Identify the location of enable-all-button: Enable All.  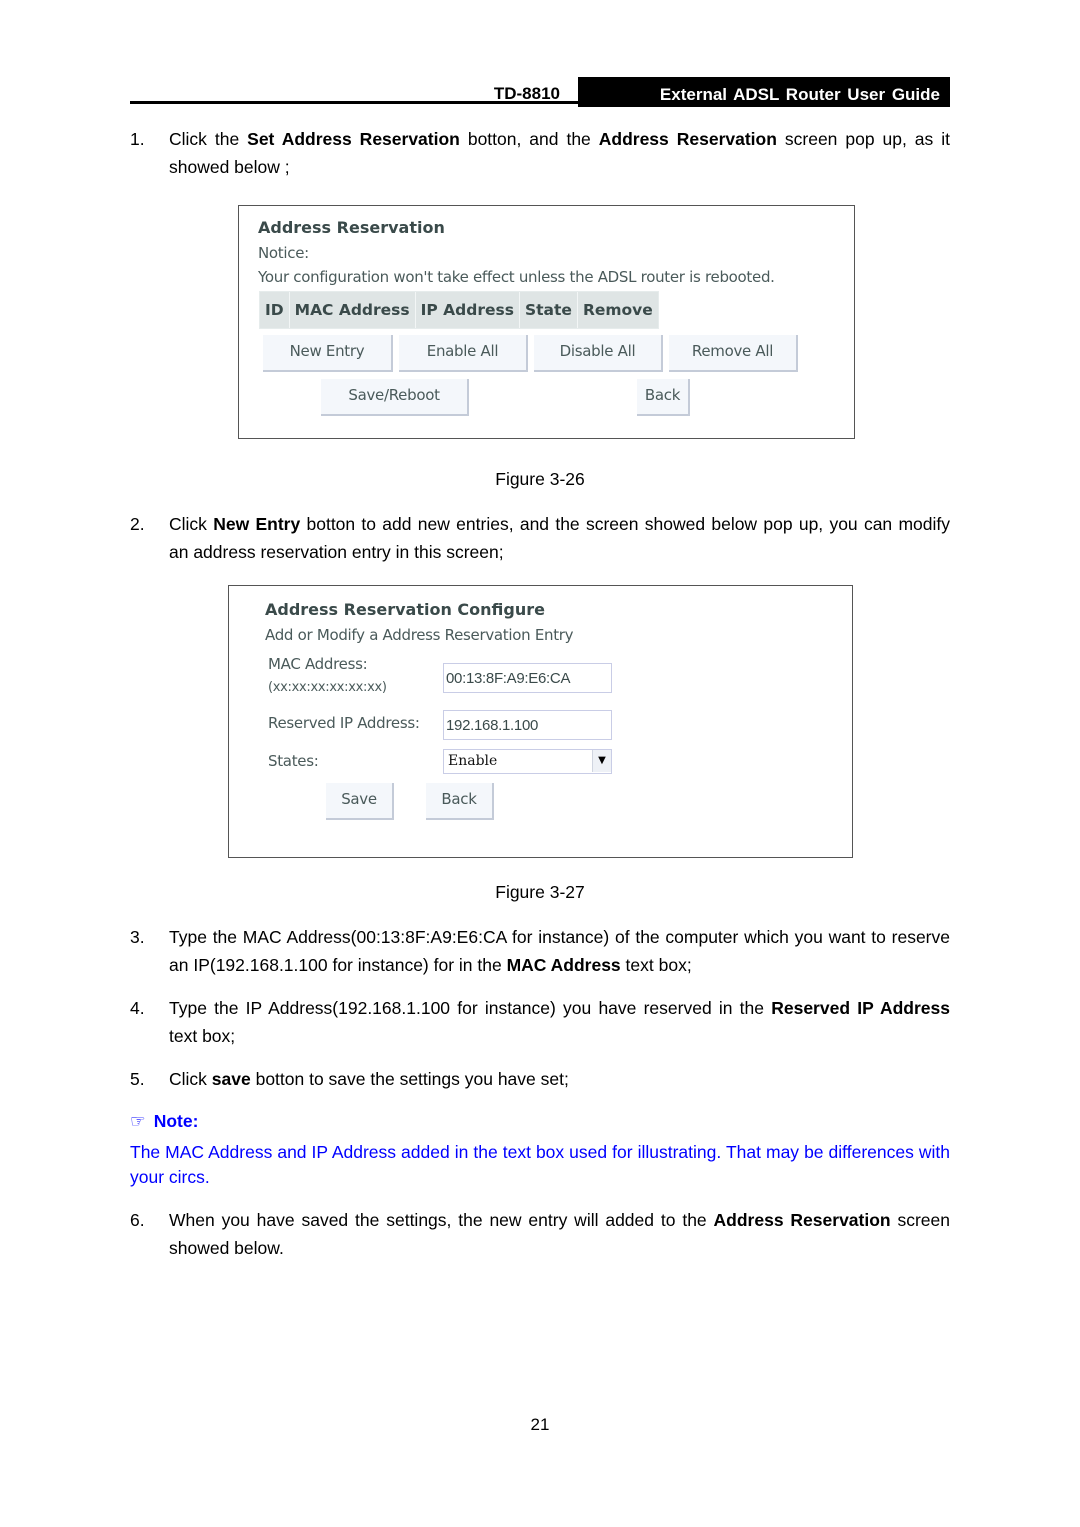
(463, 353).